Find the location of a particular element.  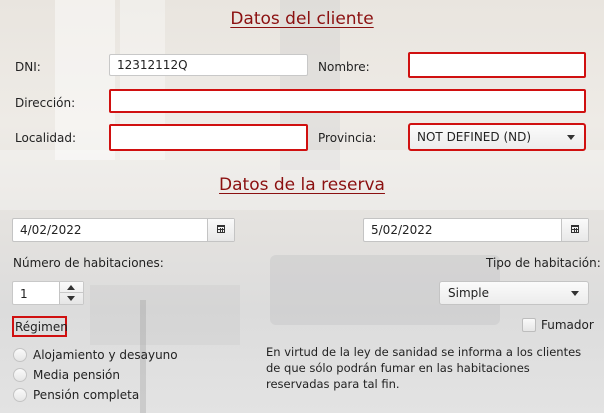

spin-buttons is located at coordinates (71, 293).